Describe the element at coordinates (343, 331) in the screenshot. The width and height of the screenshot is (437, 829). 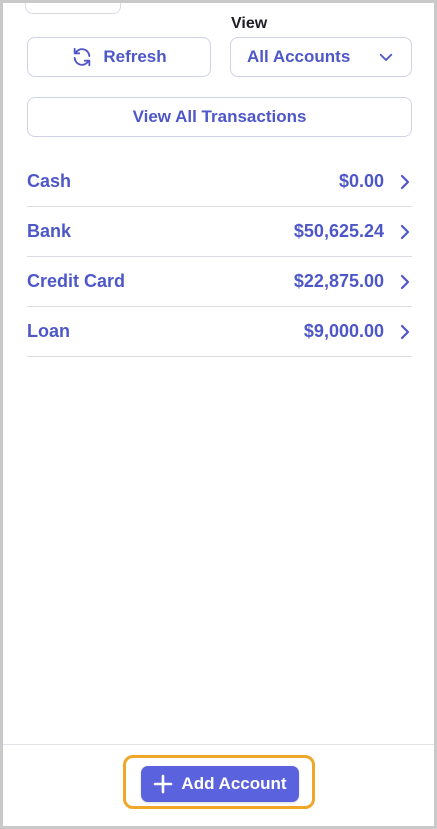
I see `account-amount: $9,000.00` at that location.